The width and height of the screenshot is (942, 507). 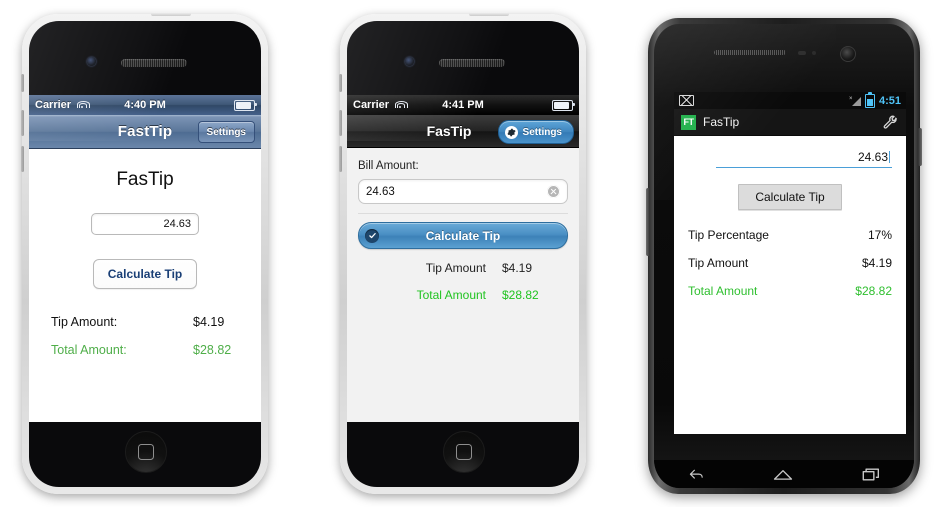 What do you see at coordinates (511, 132) in the screenshot?
I see `gear-icon` at bounding box center [511, 132].